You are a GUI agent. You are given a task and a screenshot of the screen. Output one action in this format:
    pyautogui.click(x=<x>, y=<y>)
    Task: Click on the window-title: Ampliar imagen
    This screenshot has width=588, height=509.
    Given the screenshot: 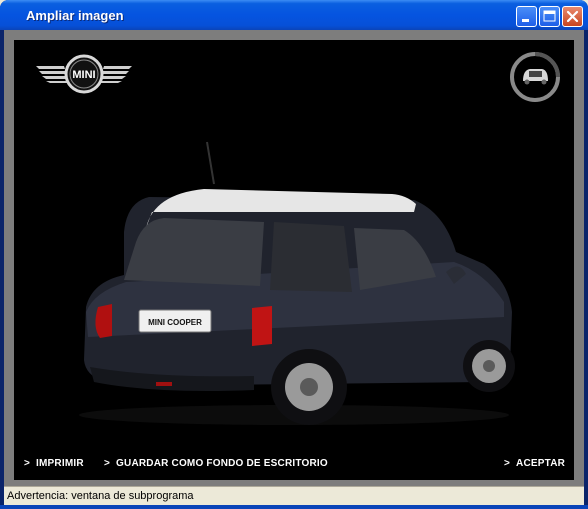 What is the action you would take?
    pyautogui.click(x=75, y=15)
    